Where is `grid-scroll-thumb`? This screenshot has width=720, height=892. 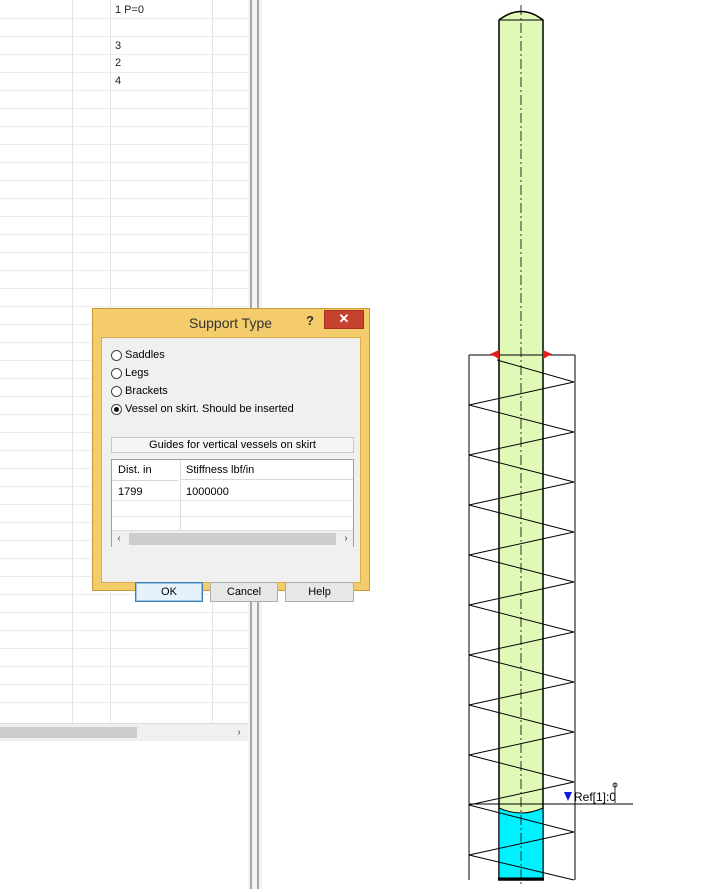 grid-scroll-thumb is located at coordinates (68, 732).